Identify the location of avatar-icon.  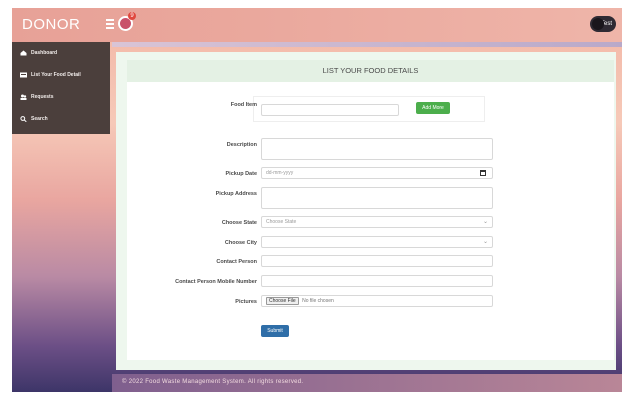
(598, 24).